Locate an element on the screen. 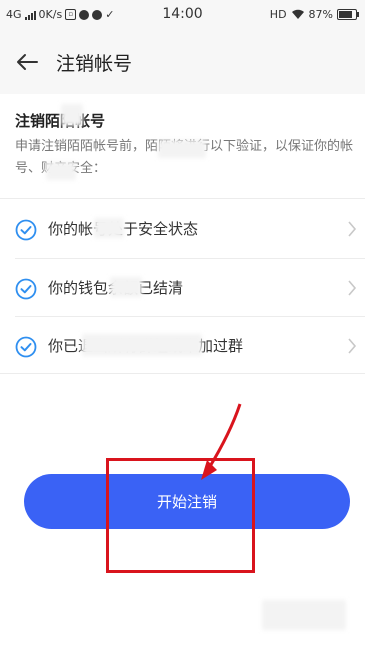  status-bar: 4G 0K/s ▫ ✓ 14:00 HD 87% is located at coordinates (182, 15).